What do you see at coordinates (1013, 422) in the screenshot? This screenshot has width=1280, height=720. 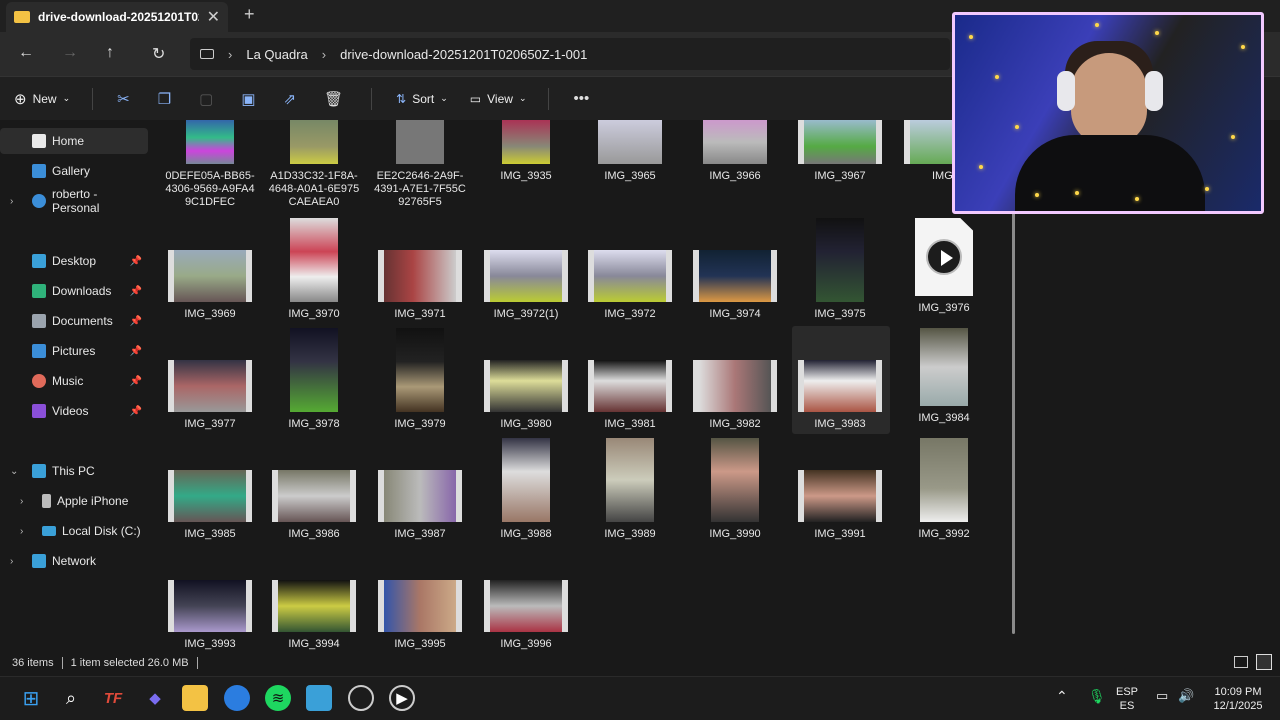 I see `vertical-scrollbar` at bounding box center [1013, 422].